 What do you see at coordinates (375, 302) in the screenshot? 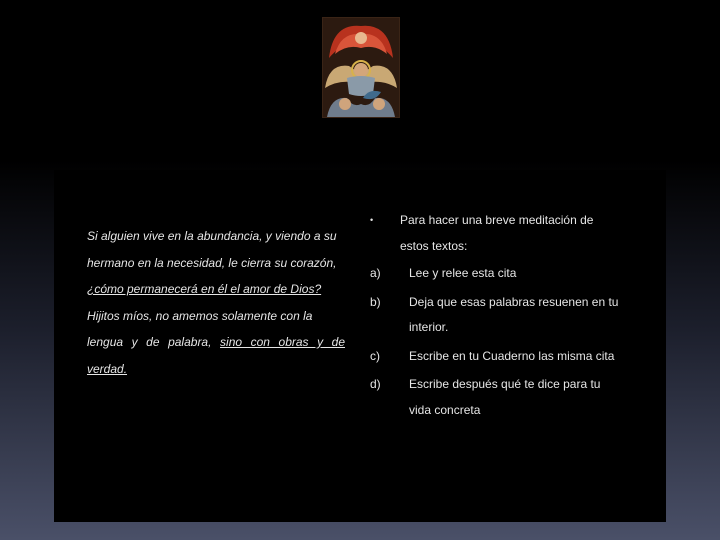
I see `item-marker: b)` at bounding box center [375, 302].